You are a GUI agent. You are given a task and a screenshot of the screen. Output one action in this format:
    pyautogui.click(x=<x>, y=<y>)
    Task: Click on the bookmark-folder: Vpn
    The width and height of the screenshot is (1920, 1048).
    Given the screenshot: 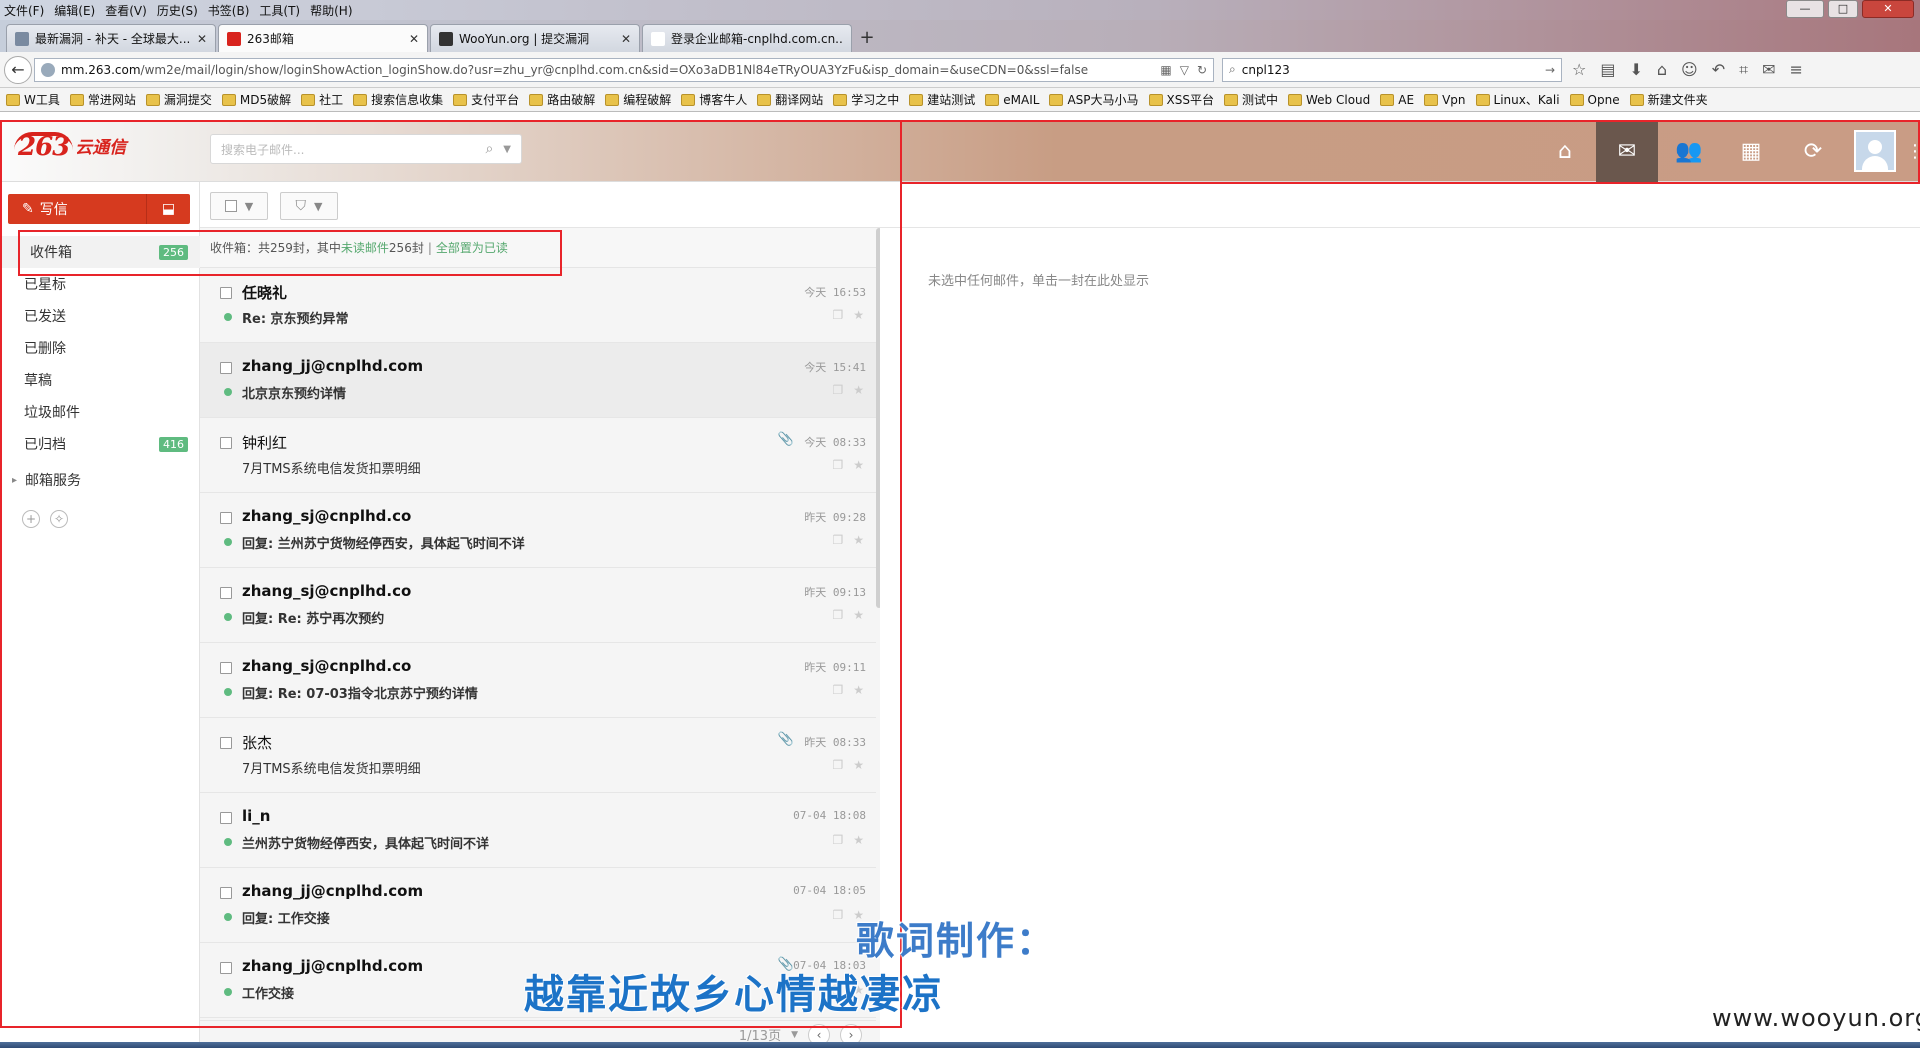 What is the action you would take?
    pyautogui.click(x=1445, y=100)
    